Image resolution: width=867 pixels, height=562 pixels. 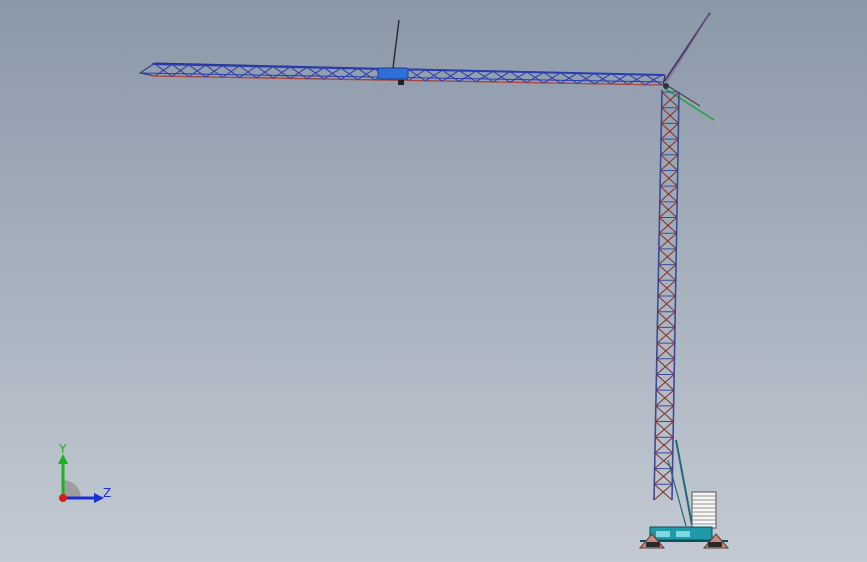 I want to click on reference-triad: Y Z, so click(x=84, y=475).